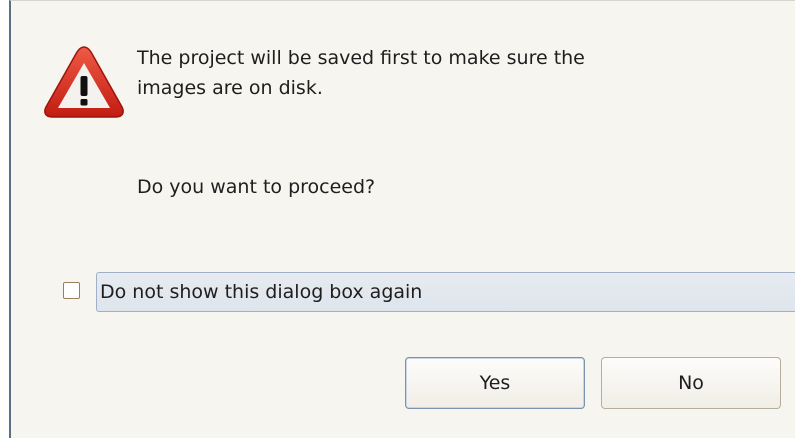 The width and height of the screenshot is (795, 438). Describe the element at coordinates (84, 82) in the screenshot. I see `warning-triangle-icon` at that location.